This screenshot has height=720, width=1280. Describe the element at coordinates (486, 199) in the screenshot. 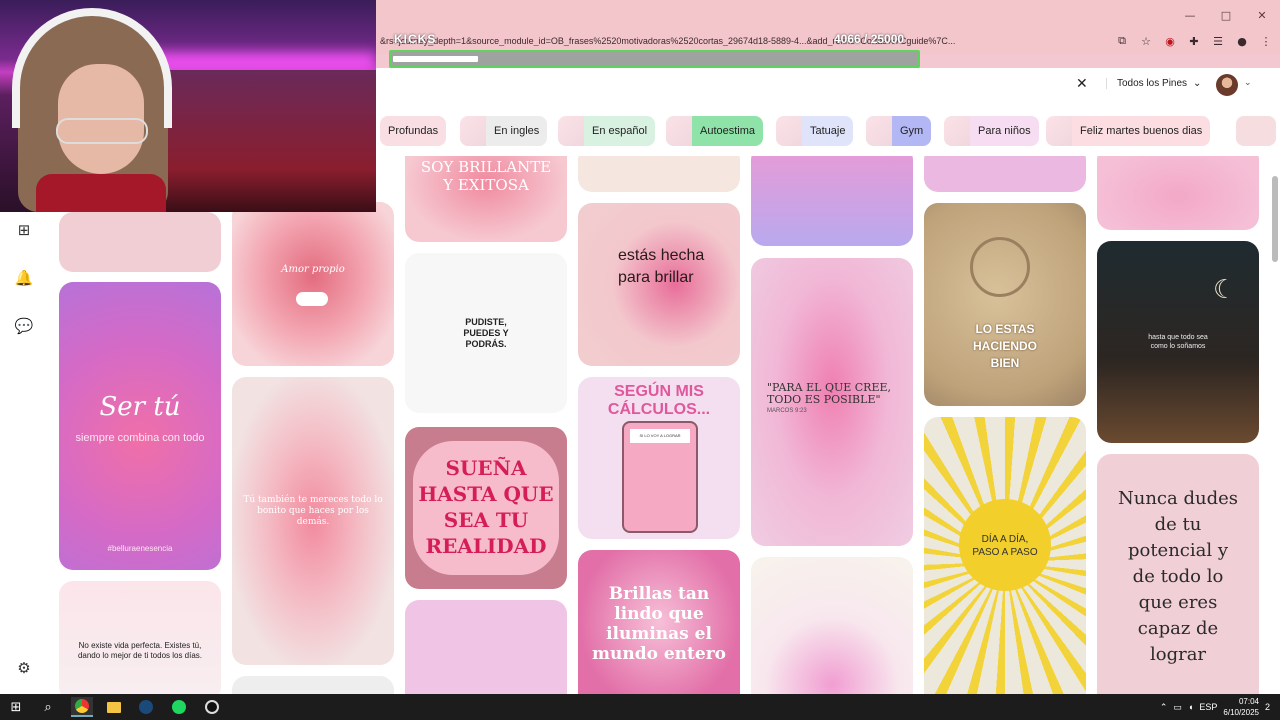

I see `pin-card: SOY BRILLANTE Y EXITOSA` at that location.